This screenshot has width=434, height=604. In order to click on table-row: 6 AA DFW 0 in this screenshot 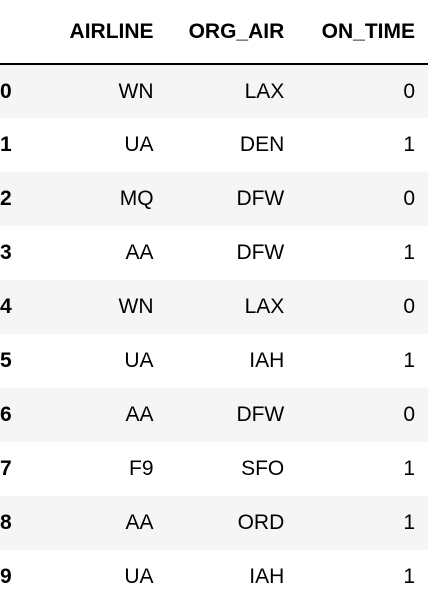, I will do `click(214, 415)`.